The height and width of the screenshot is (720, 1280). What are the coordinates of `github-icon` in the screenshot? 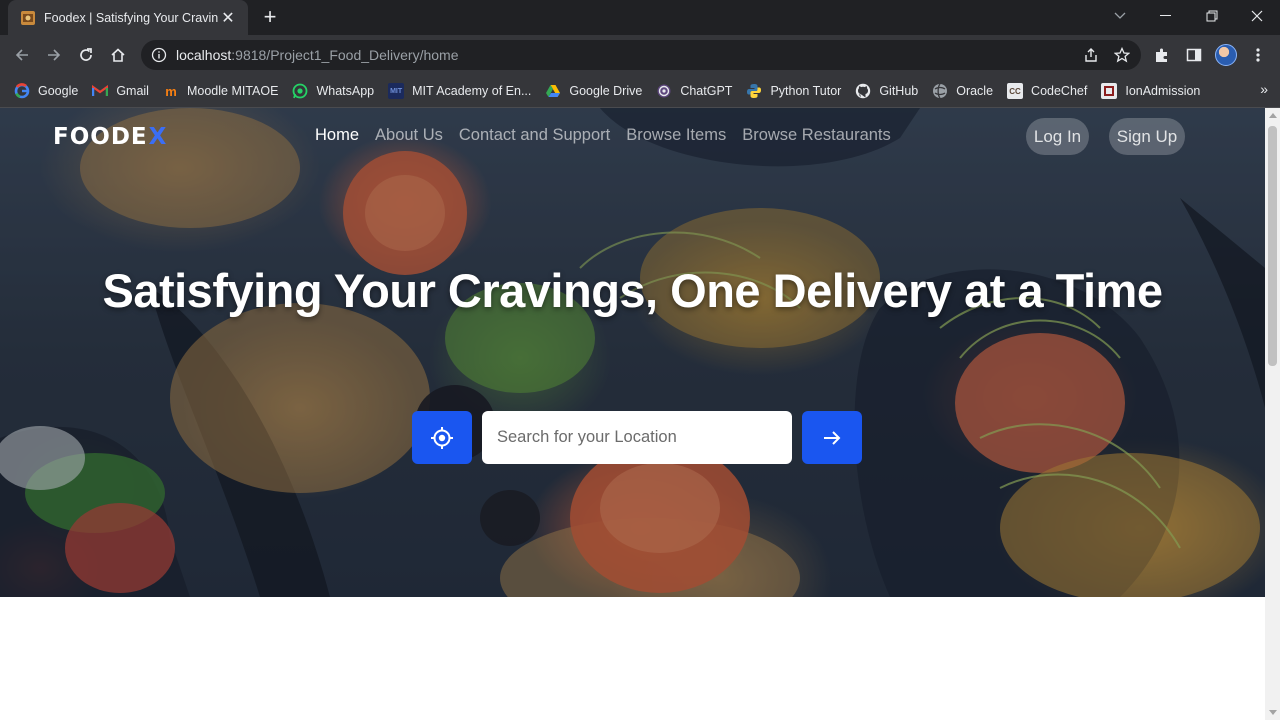 It's located at (863, 91).